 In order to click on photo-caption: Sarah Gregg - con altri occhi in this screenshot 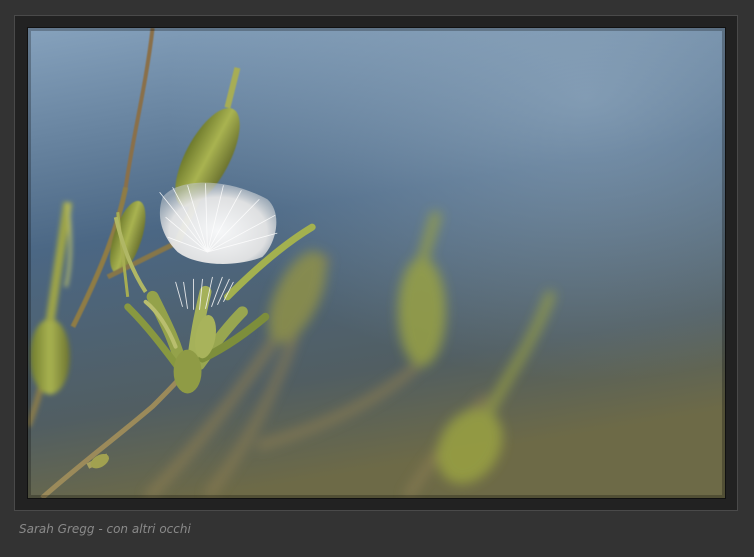, I will do `click(105, 529)`.